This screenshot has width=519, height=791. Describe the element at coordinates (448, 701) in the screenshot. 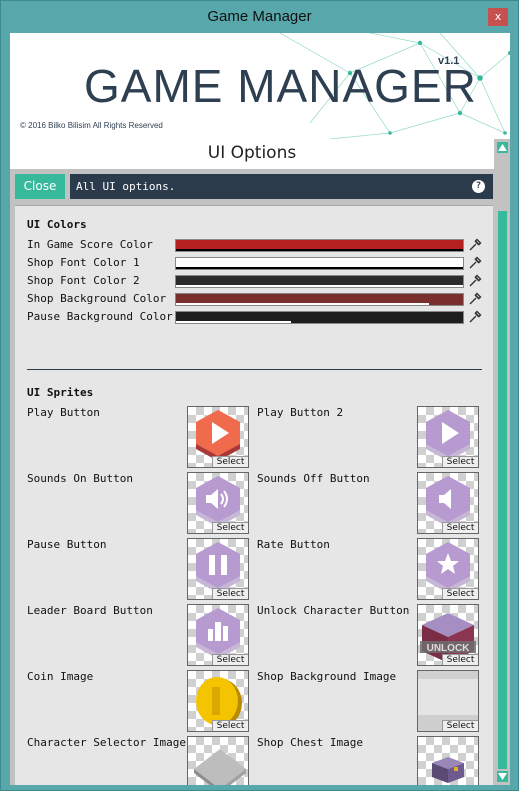

I see `sprite-slot-shop-background: Select` at that location.